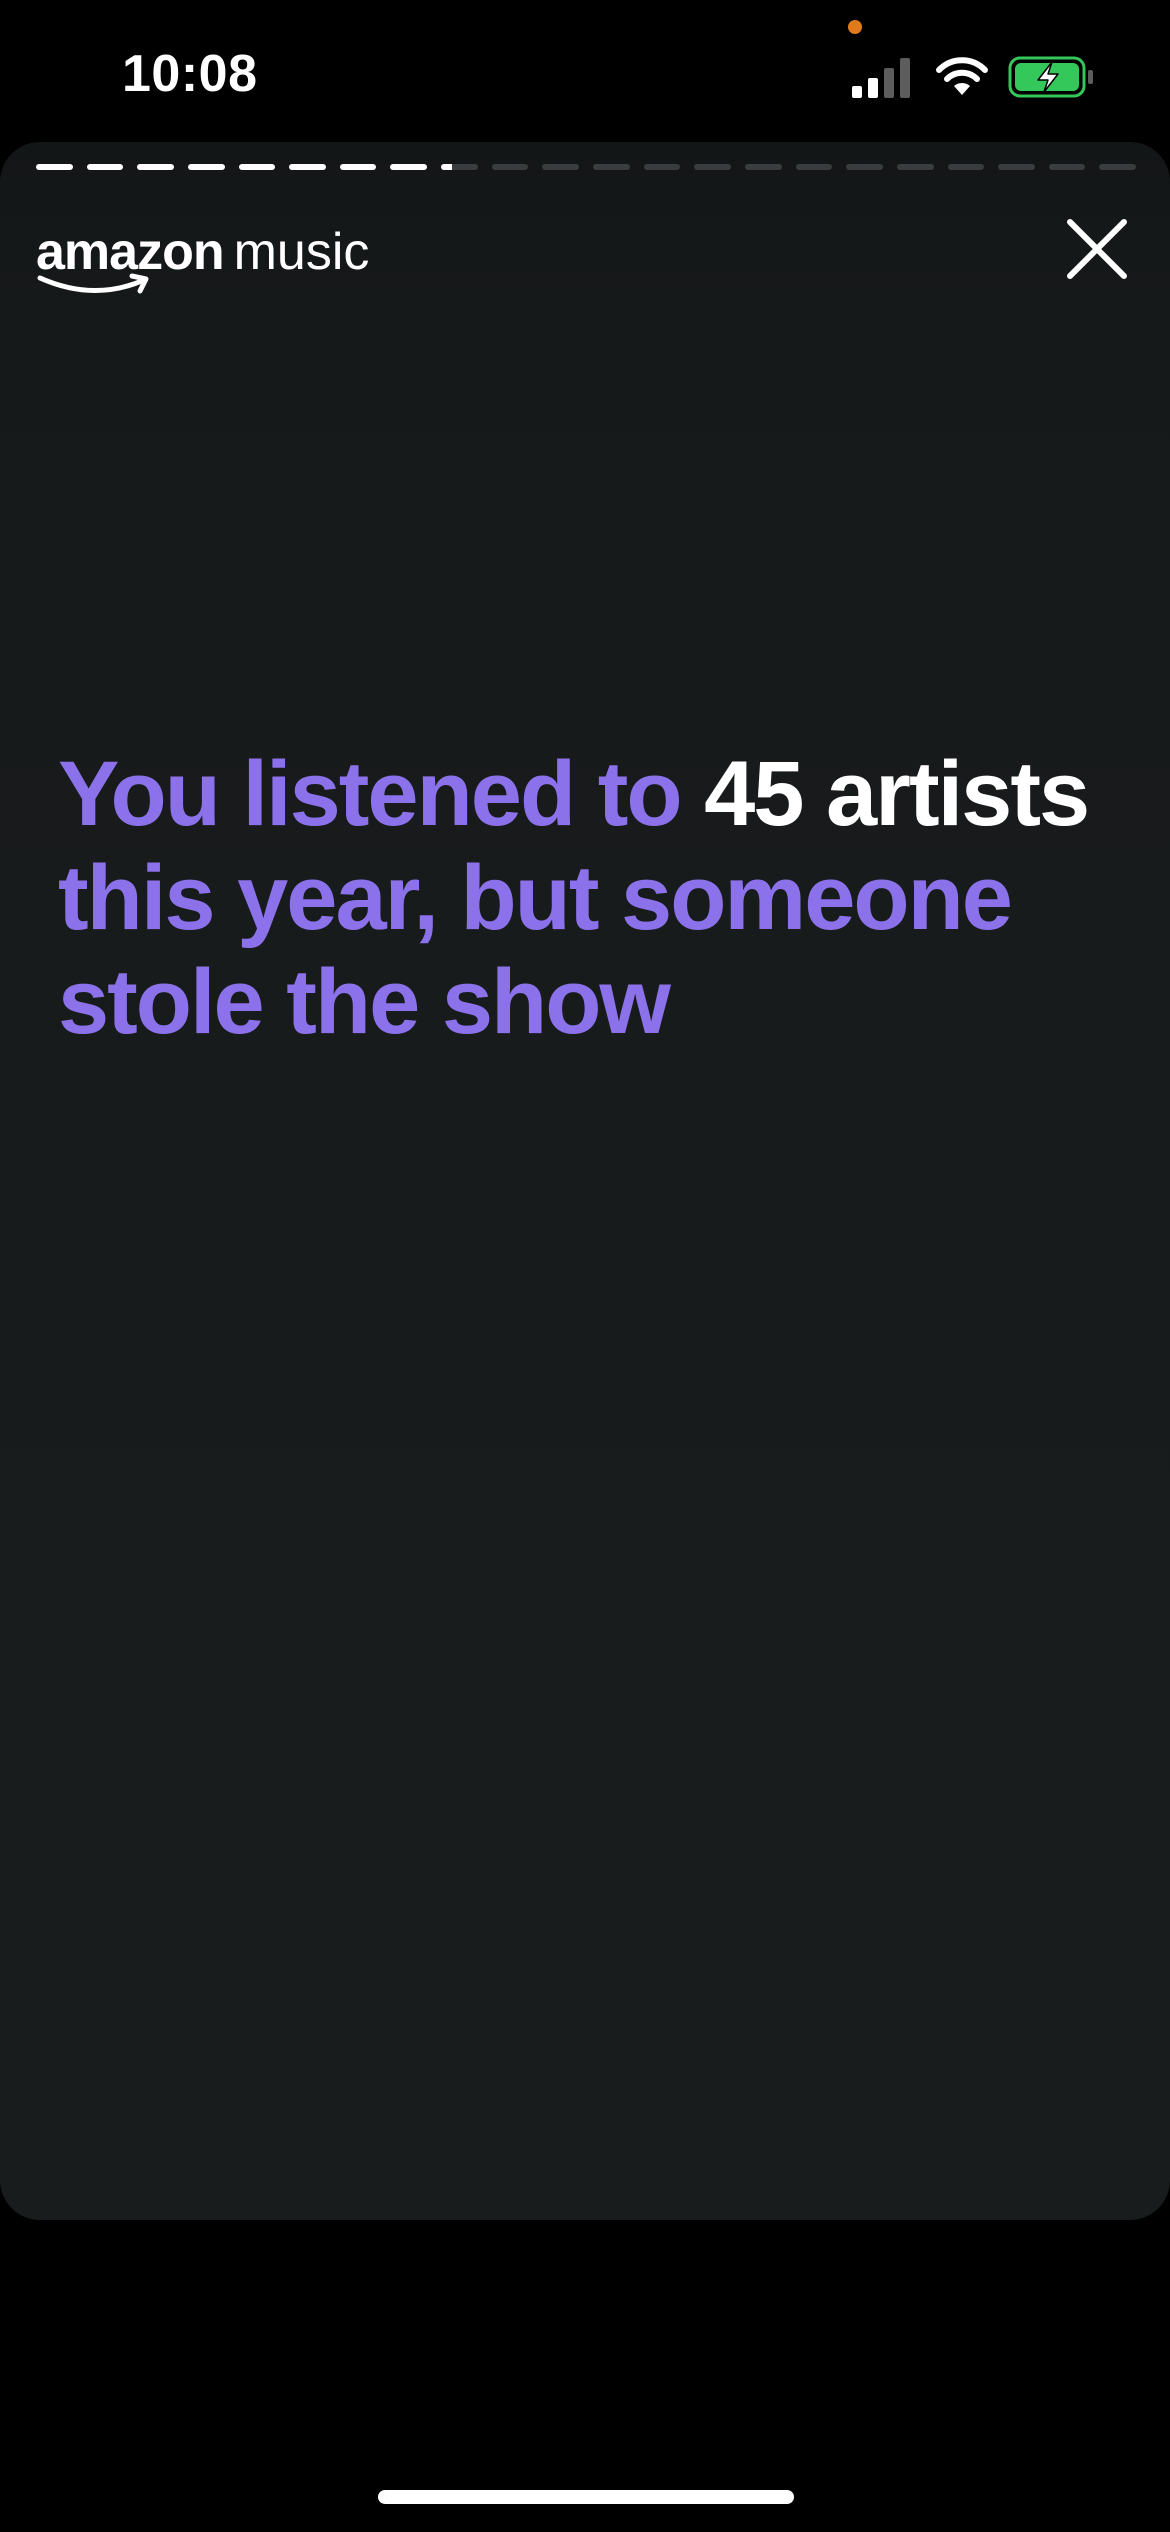 The image size is (1170, 2532). I want to click on amazon-smile-icon, so click(93, 283).